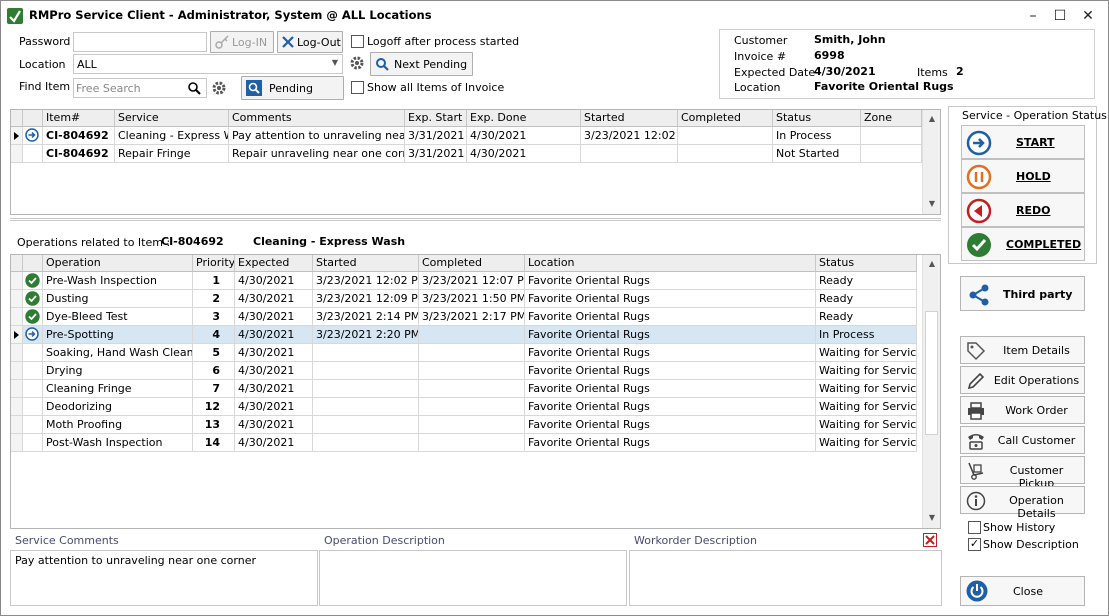  I want to click on items-column-header: Completed, so click(725, 118).